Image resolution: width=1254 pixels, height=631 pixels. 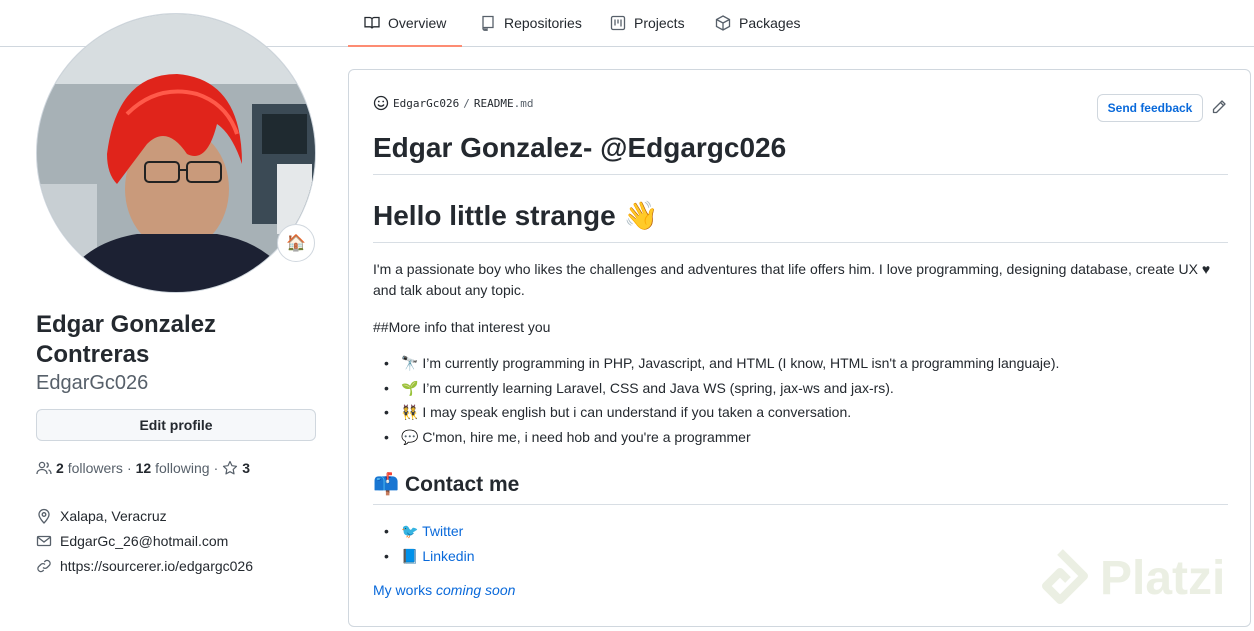 I want to click on follow-stats: 2 followers · 12 following · 3, so click(x=143, y=468).